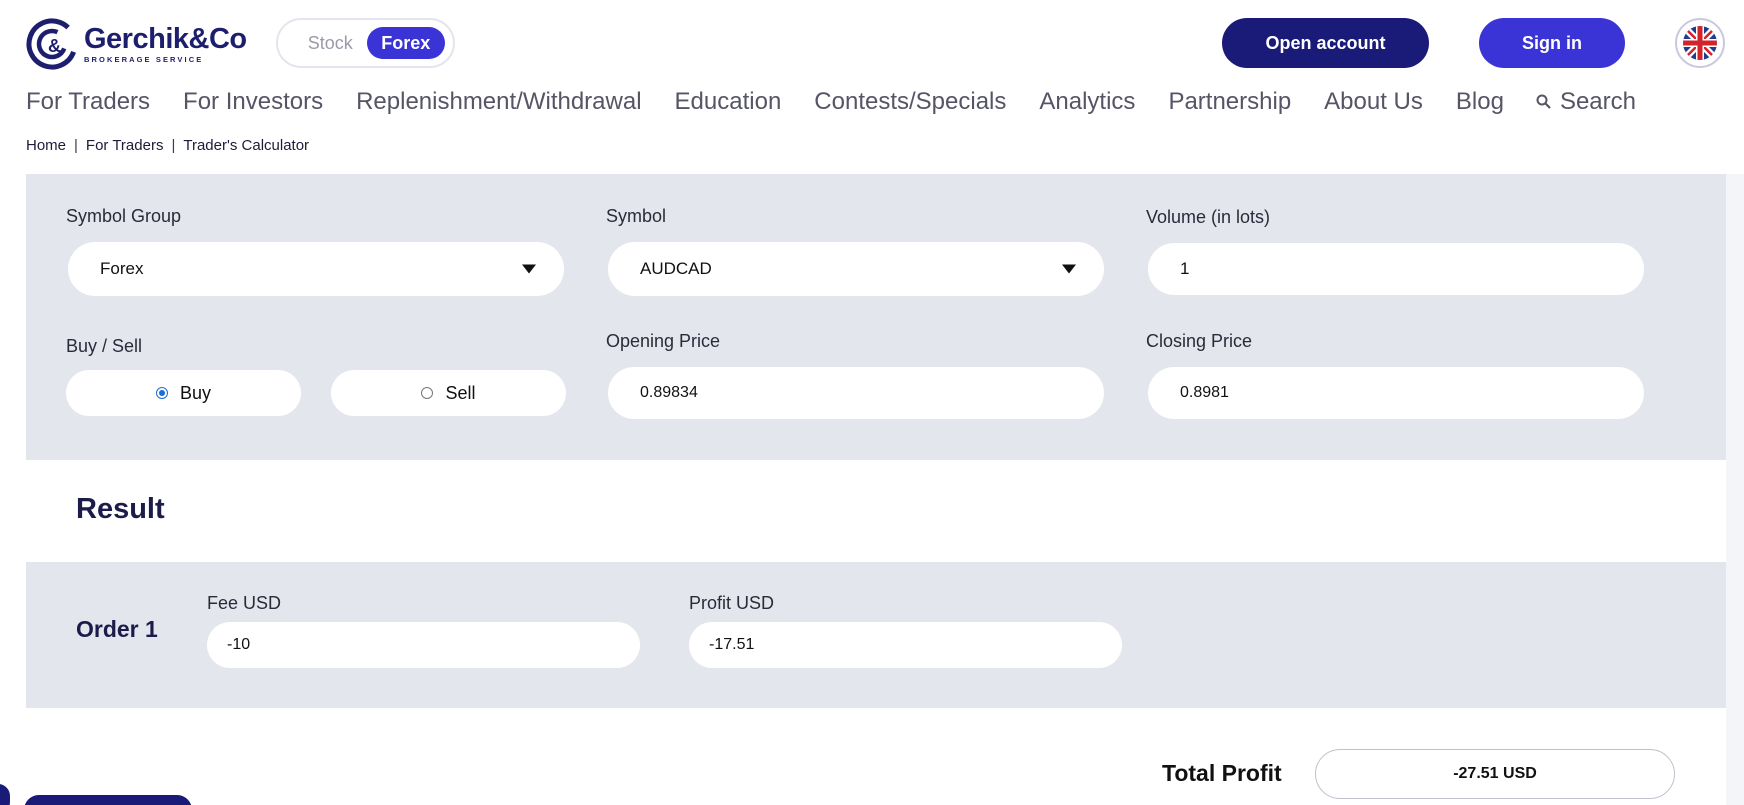 Image resolution: width=1744 pixels, height=805 pixels. Describe the element at coordinates (663, 341) in the screenshot. I see `opening-price-label: Opening Price` at that location.